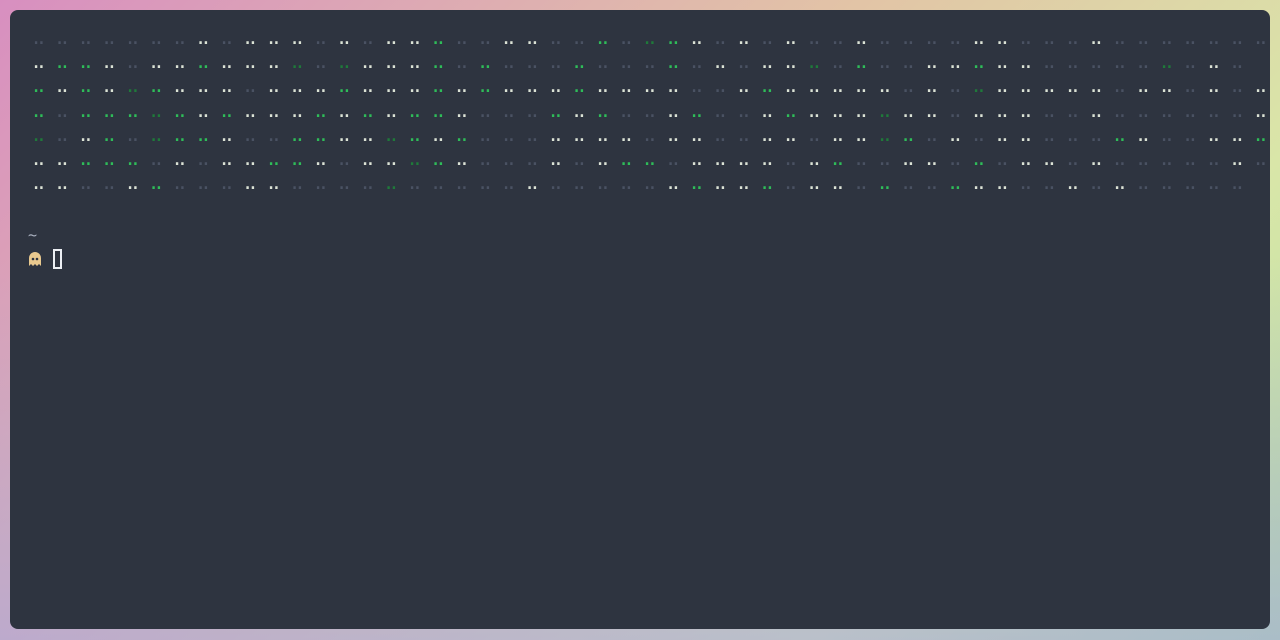 This screenshot has width=1280, height=640. What do you see at coordinates (44, 259) in the screenshot?
I see `prompt-line` at bounding box center [44, 259].